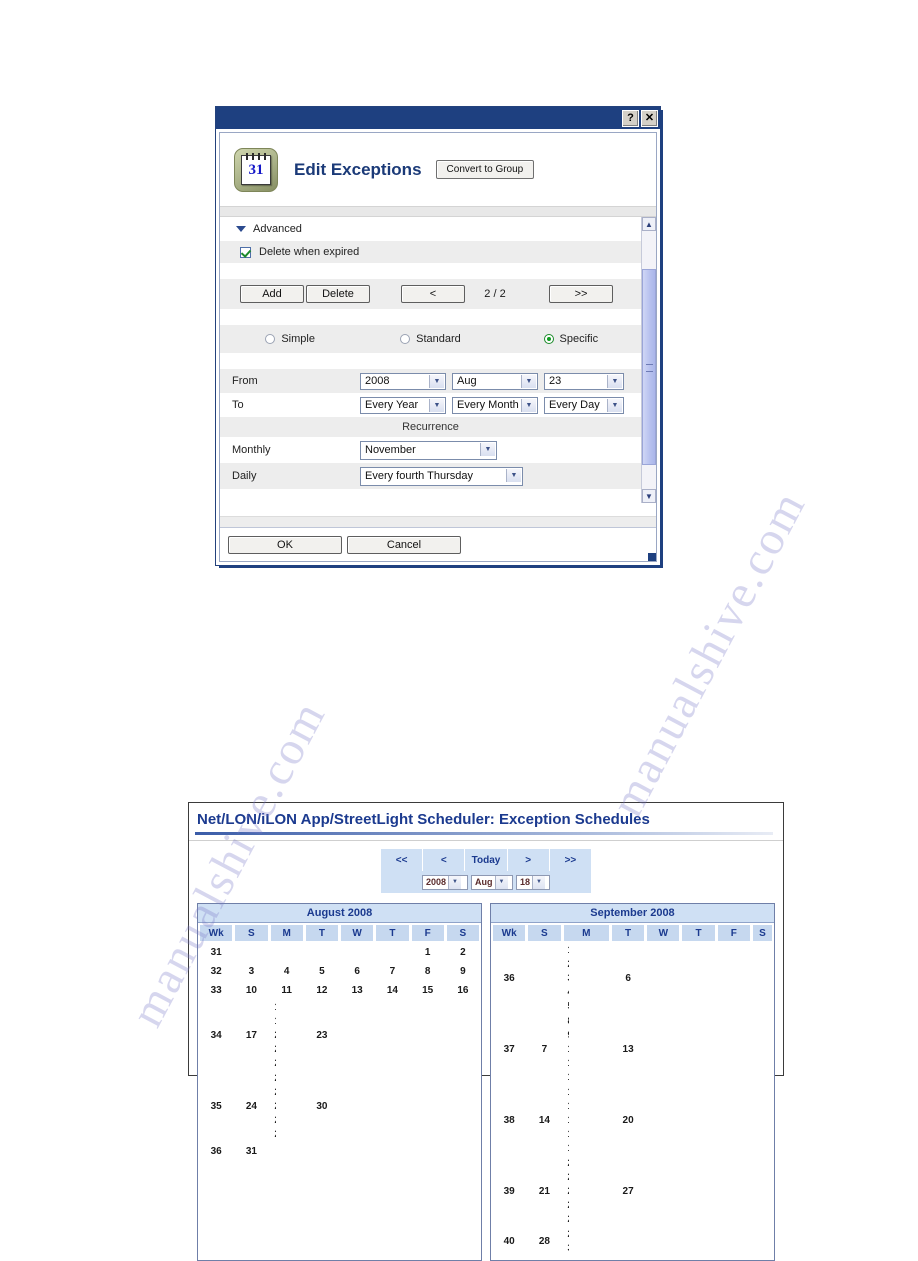  What do you see at coordinates (544, 1120) in the screenshot?
I see `calendar-day-cell: 14` at bounding box center [544, 1120].